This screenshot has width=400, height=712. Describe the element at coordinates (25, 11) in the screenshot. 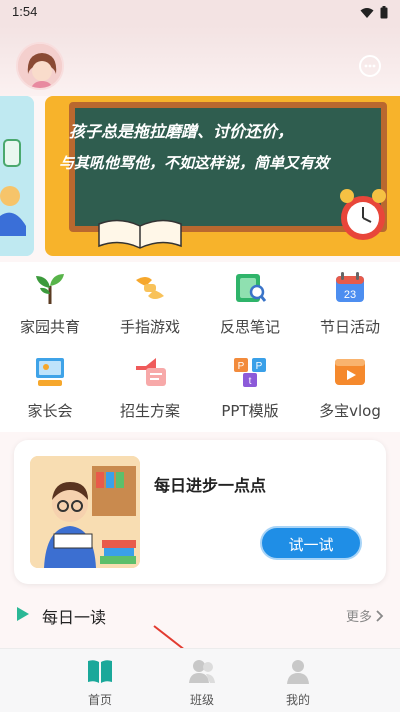

I see `status-time: 1:54` at that location.